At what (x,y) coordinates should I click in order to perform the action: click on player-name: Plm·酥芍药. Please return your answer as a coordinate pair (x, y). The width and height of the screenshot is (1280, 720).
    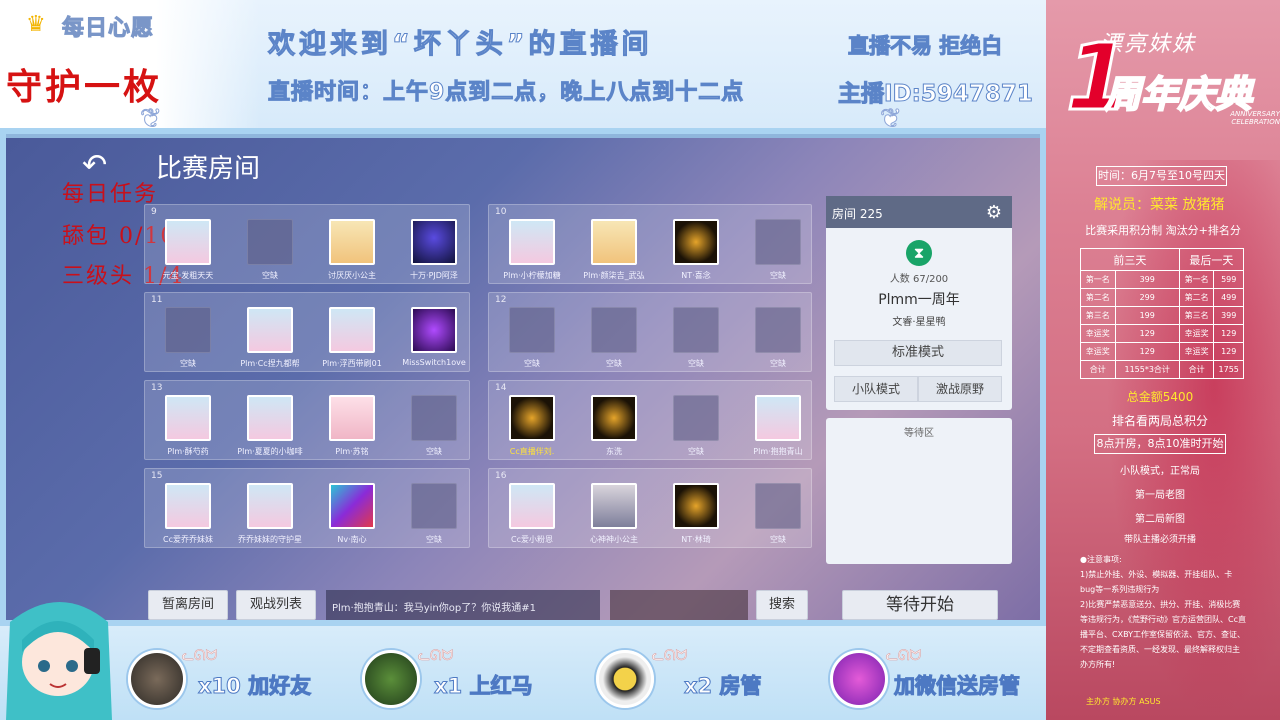
    Looking at the image, I should click on (188, 451).